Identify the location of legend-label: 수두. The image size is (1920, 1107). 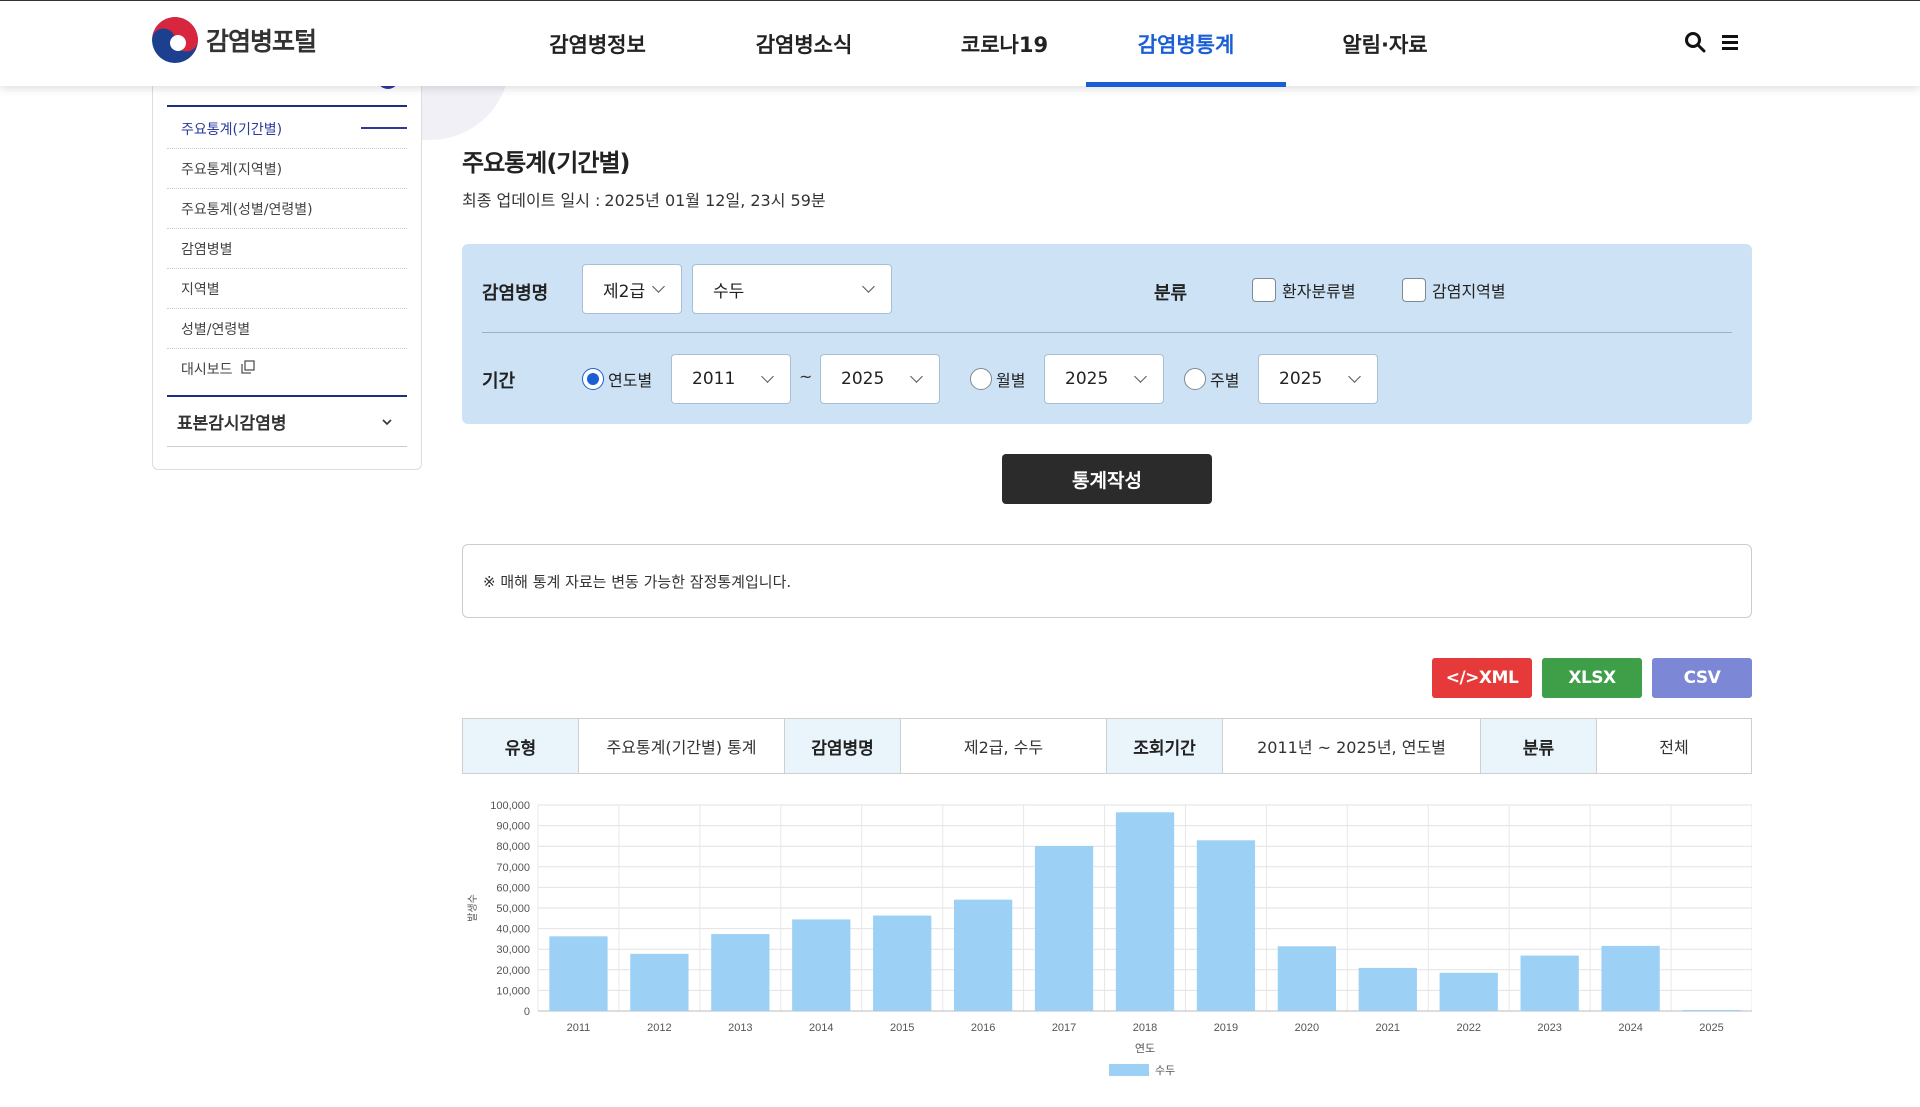
(1165, 1070).